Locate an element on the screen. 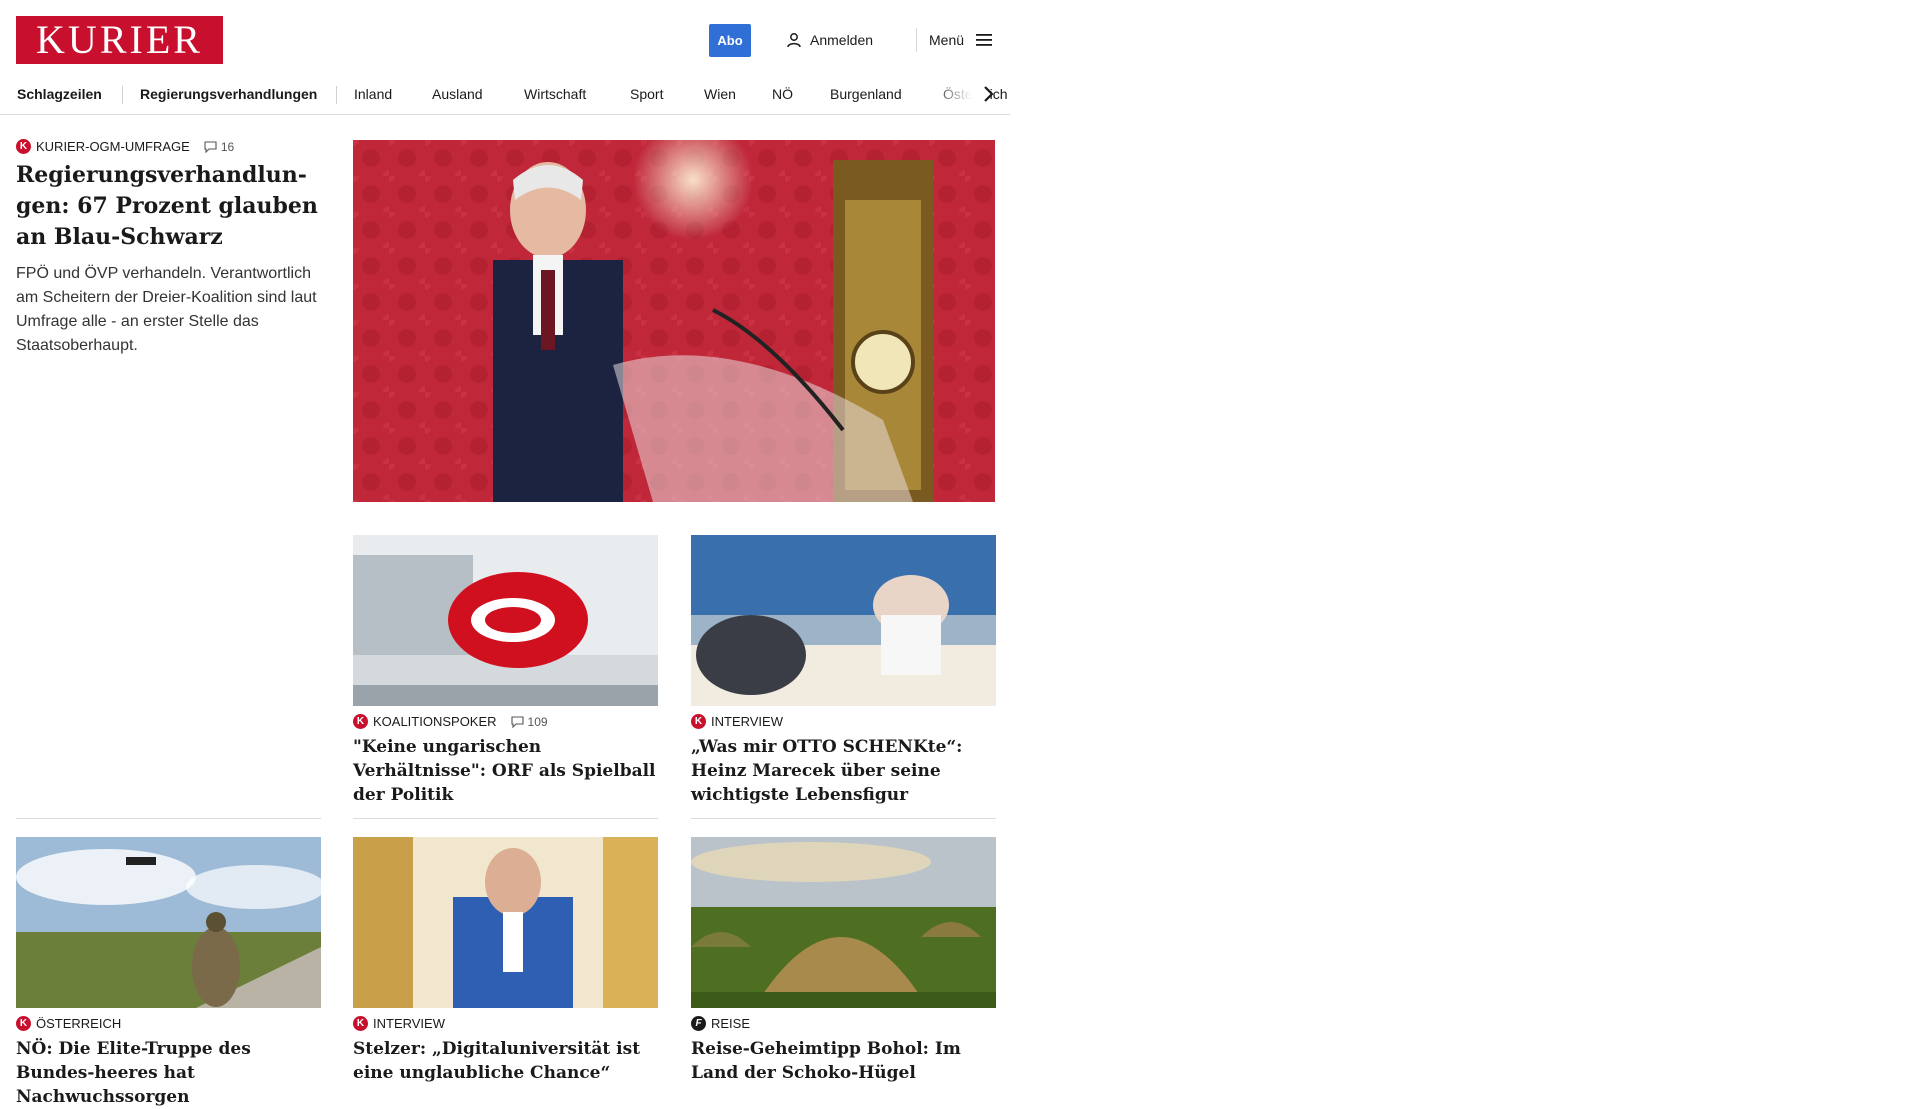  login-label: Anmelden is located at coordinates (842, 40).